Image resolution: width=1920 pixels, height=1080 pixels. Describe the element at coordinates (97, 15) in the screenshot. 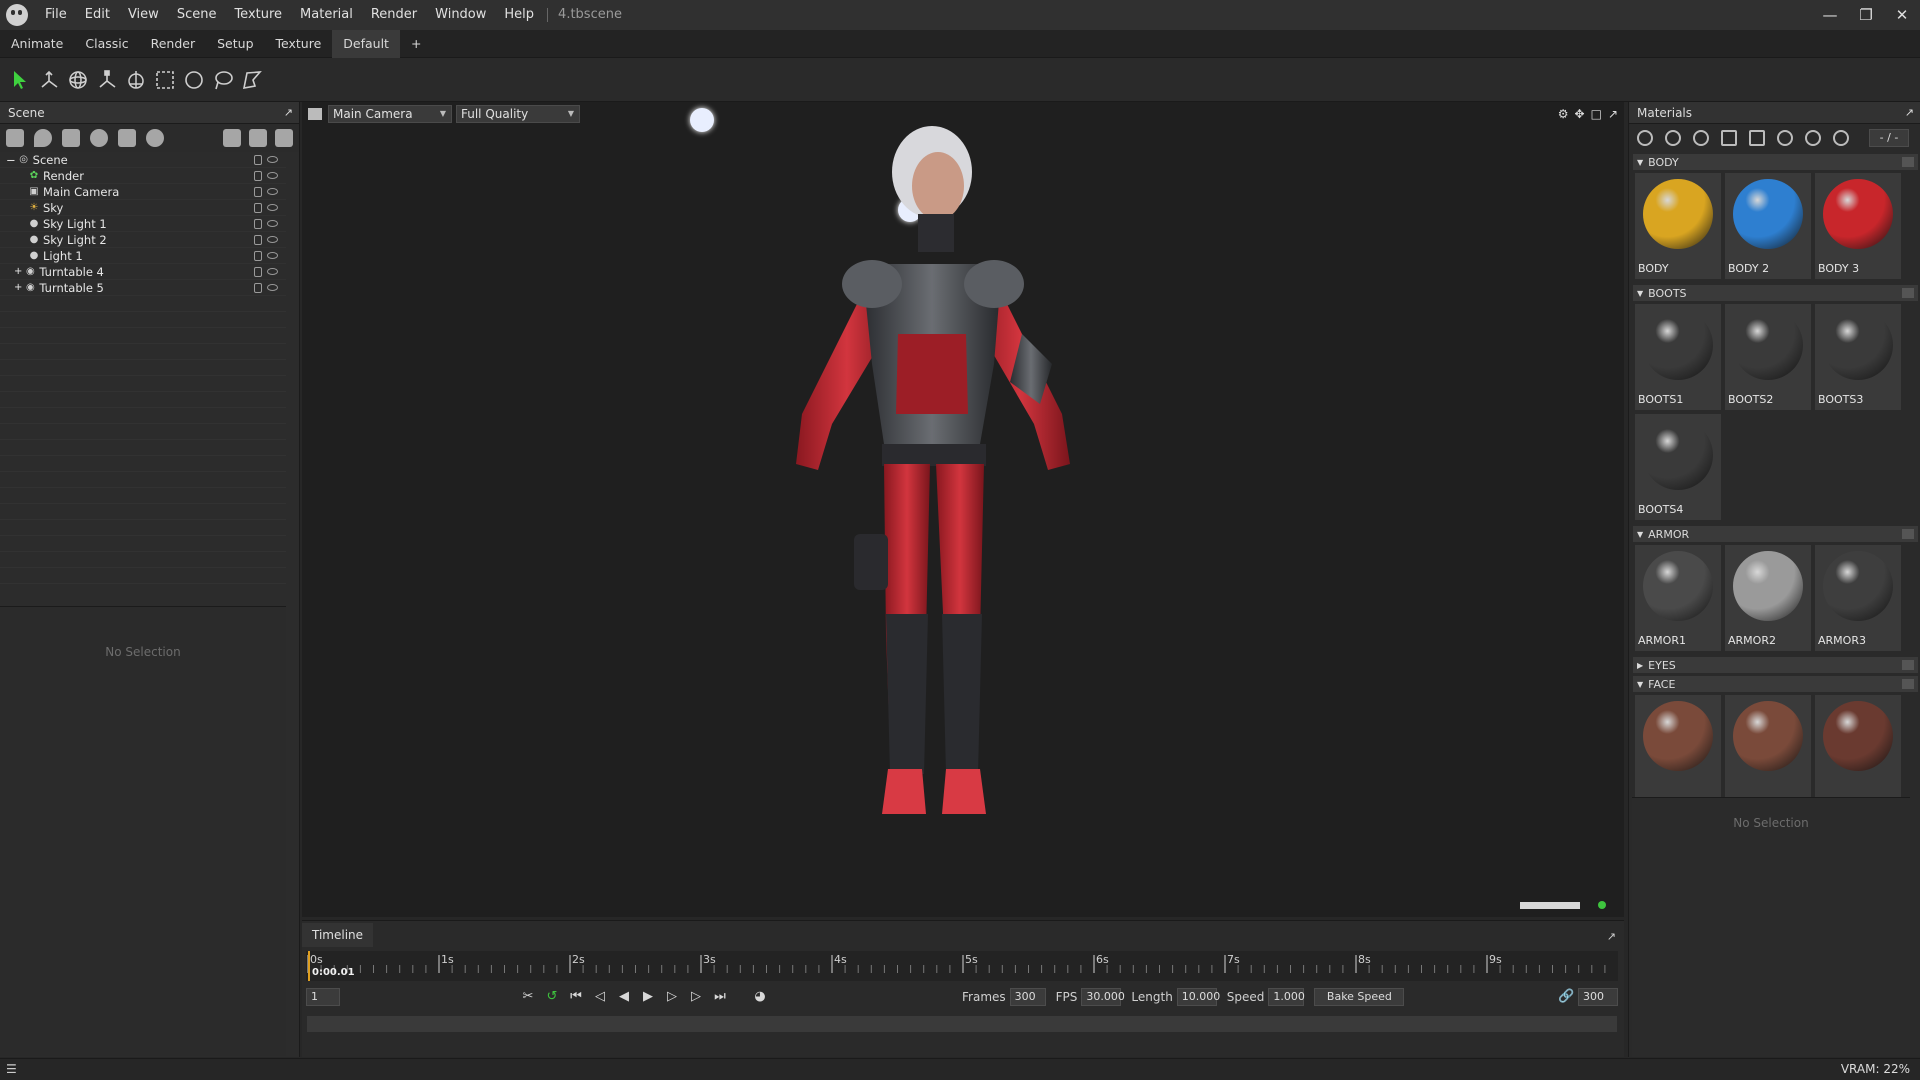

I see `menu-item-edit: Edit` at that location.